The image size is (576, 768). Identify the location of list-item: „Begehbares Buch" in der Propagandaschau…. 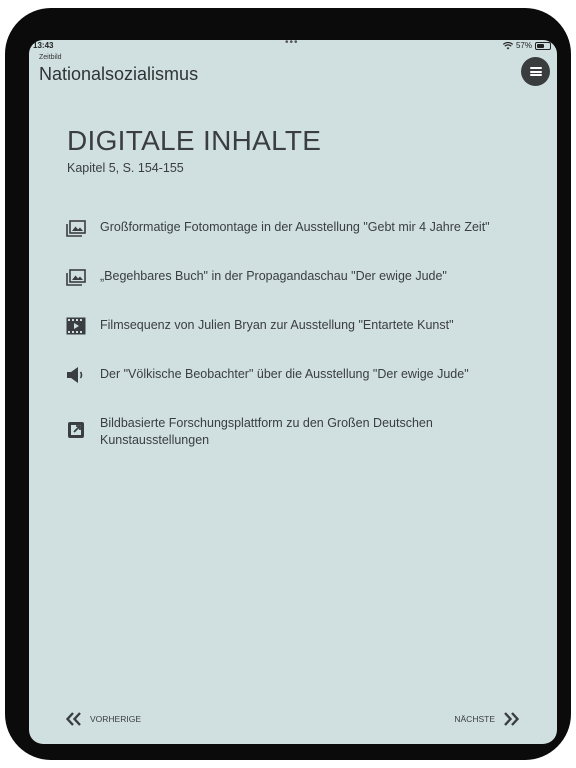
(293, 277).